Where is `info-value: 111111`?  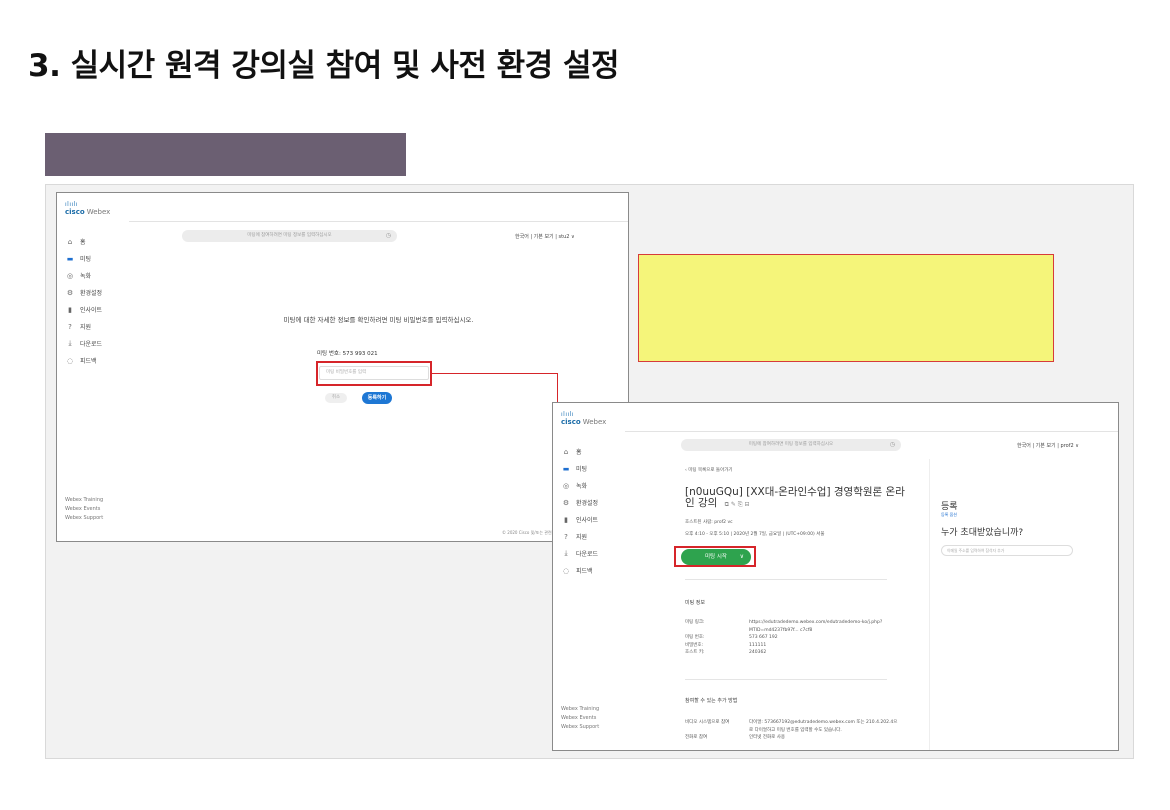 info-value: 111111 is located at coordinates (758, 645).